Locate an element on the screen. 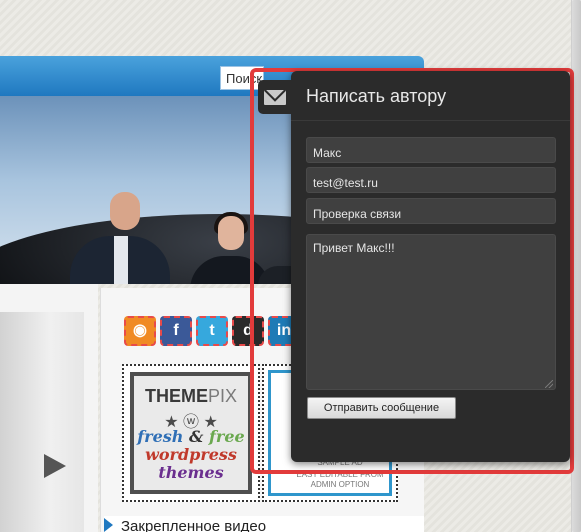  banner-person-1-head is located at coordinates (125, 211).